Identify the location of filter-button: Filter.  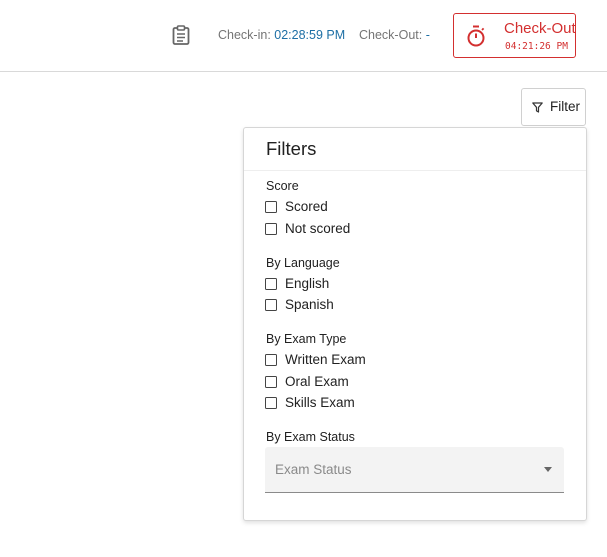
(553, 107).